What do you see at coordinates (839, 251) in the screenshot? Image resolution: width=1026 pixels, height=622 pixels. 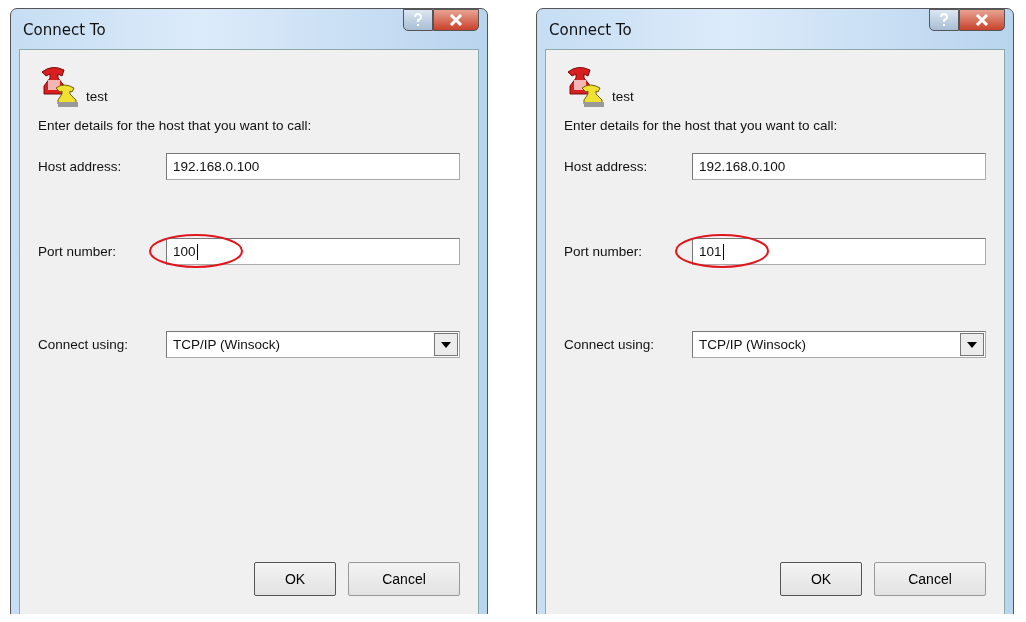 I see `port-number-field: 101` at bounding box center [839, 251].